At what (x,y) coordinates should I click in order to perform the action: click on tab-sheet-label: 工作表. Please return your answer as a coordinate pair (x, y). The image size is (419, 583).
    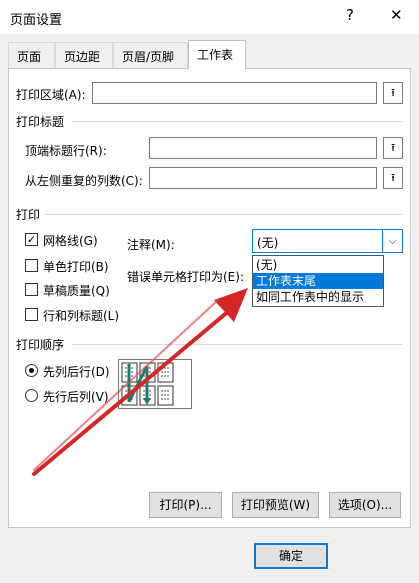
    Looking at the image, I should click on (215, 55).